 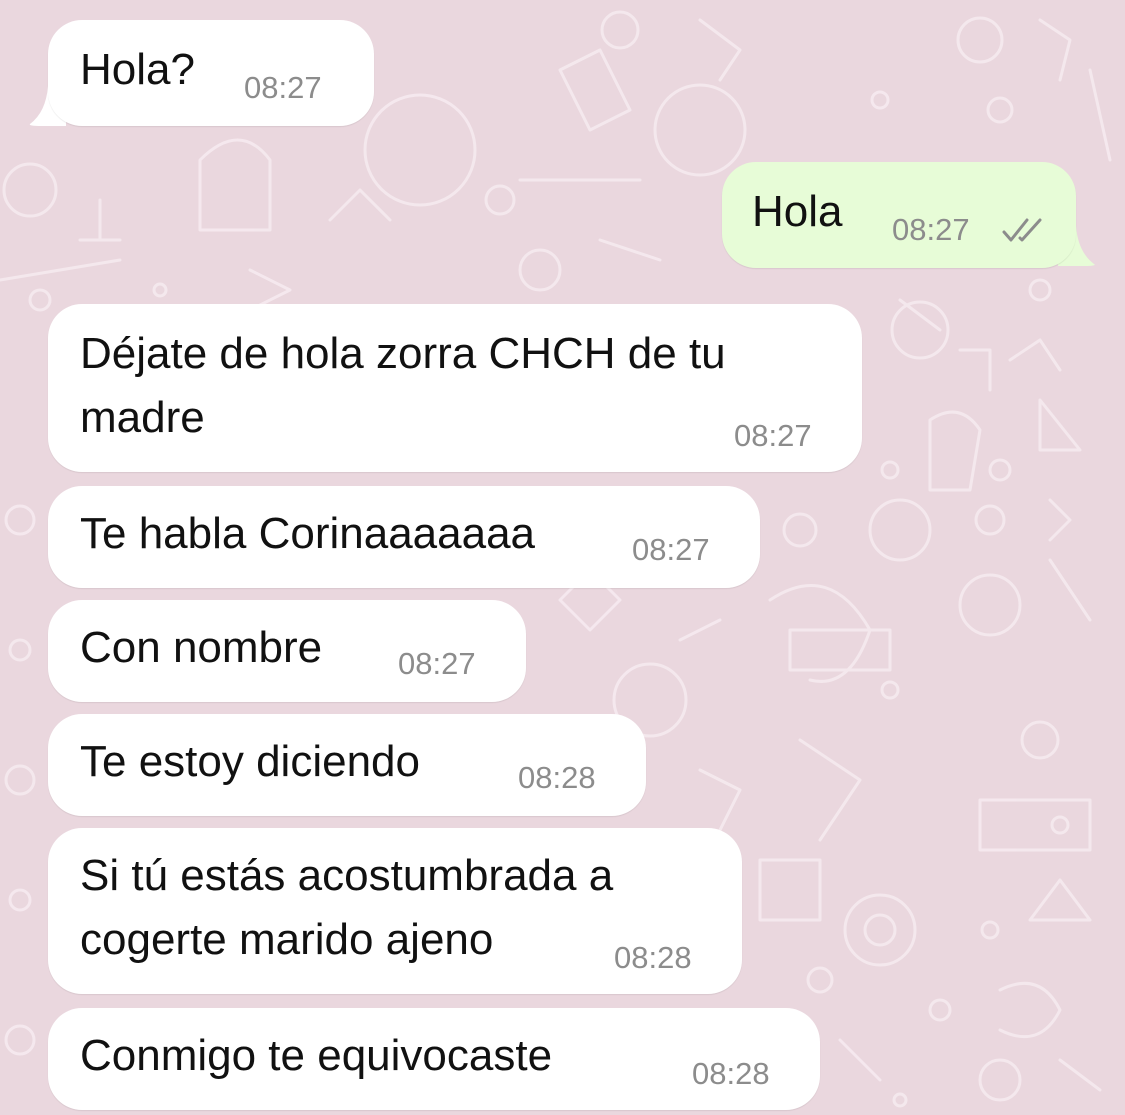 I want to click on message-bubble-incoming: Te estoy diciendo 08:28, so click(x=347, y=765).